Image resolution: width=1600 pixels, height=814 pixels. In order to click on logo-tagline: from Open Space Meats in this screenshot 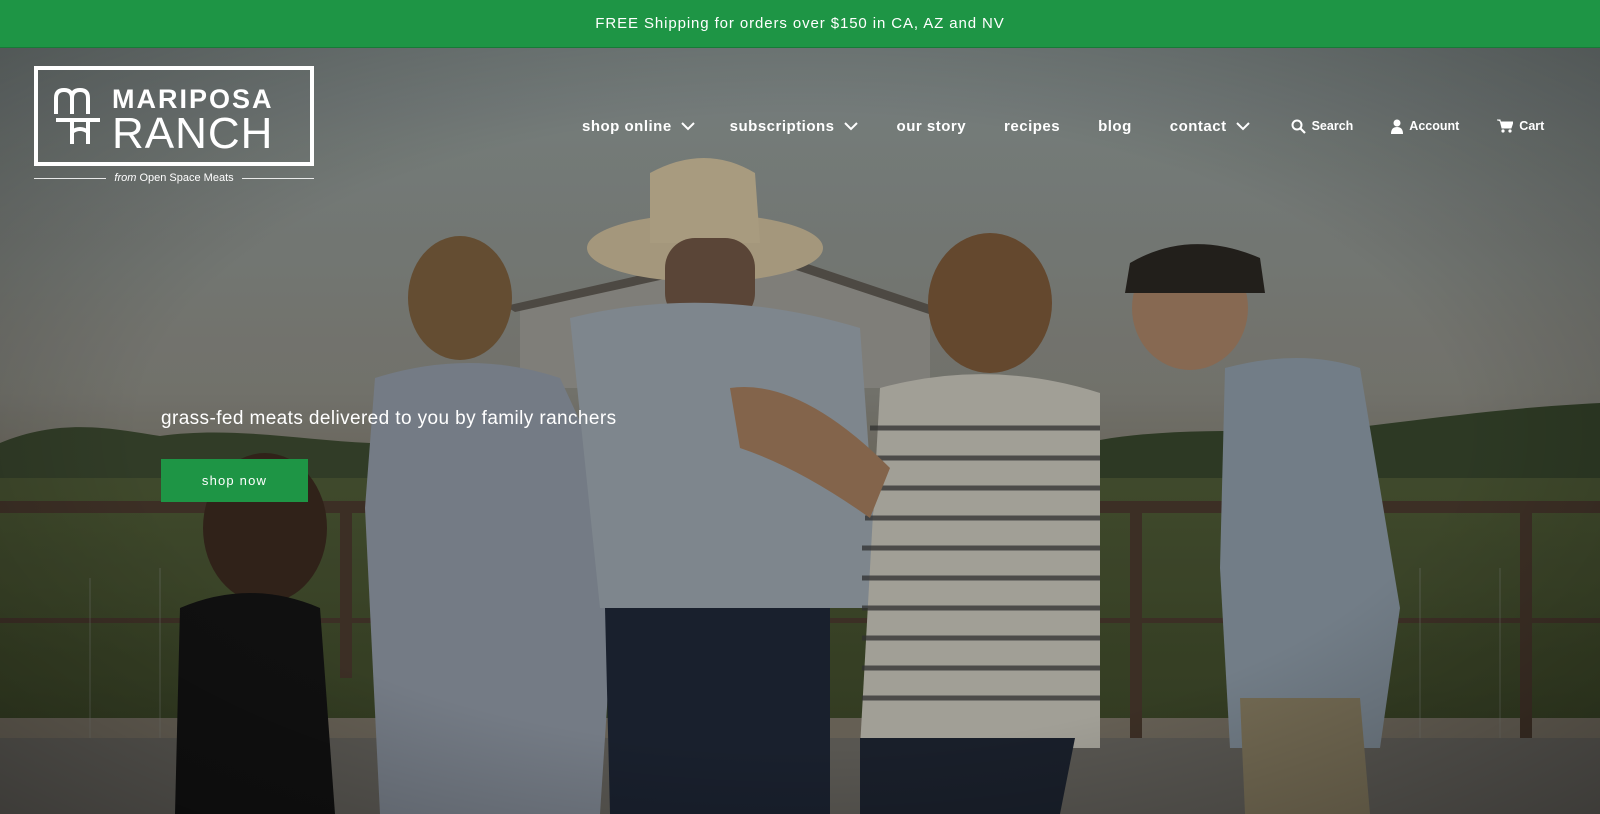, I will do `click(174, 178)`.